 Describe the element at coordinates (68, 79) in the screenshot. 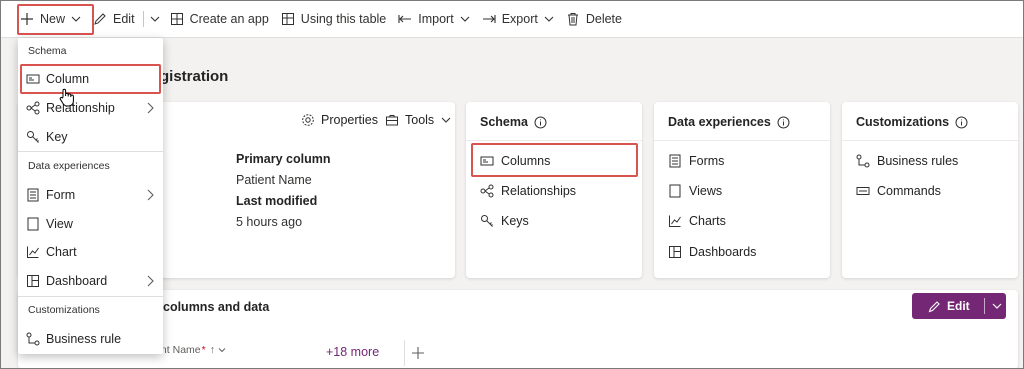

I see `menu-item-column-label: Column` at that location.